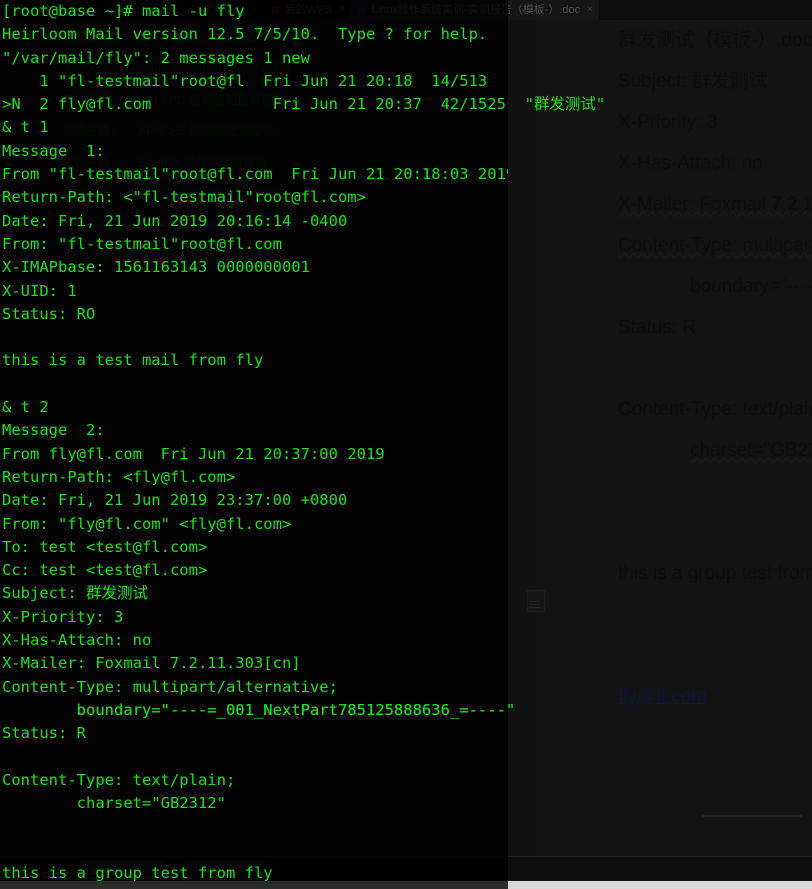  I want to click on terminal-line: Return-Path: <fly@fl.com>, so click(119, 476).